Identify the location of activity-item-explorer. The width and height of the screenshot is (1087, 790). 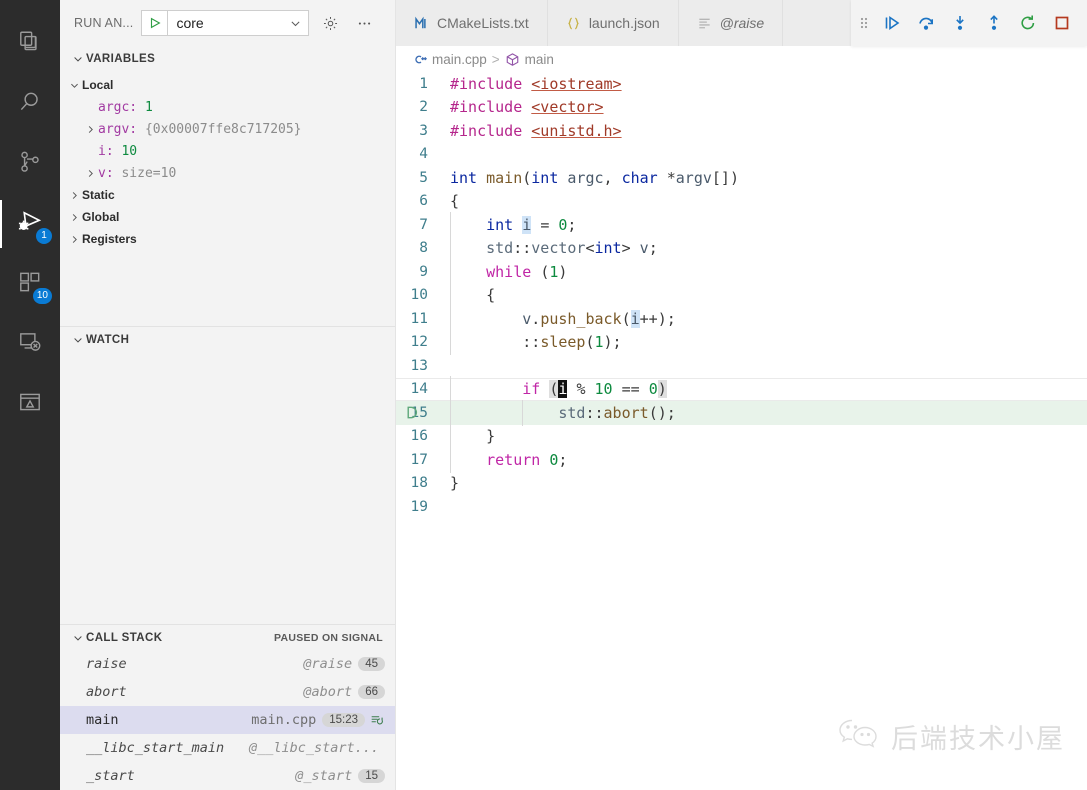
(30, 44).